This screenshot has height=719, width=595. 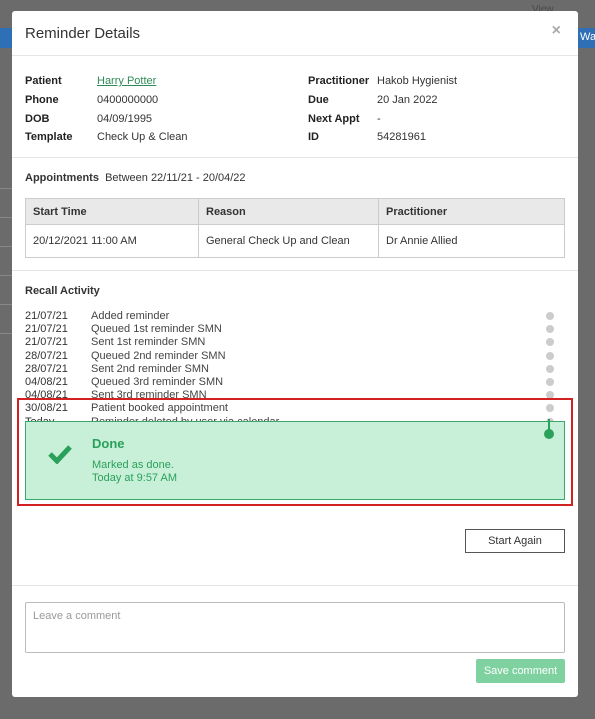 I want to click on appointments-range: Between 22/11/21 - 20/04/22, so click(x=175, y=178).